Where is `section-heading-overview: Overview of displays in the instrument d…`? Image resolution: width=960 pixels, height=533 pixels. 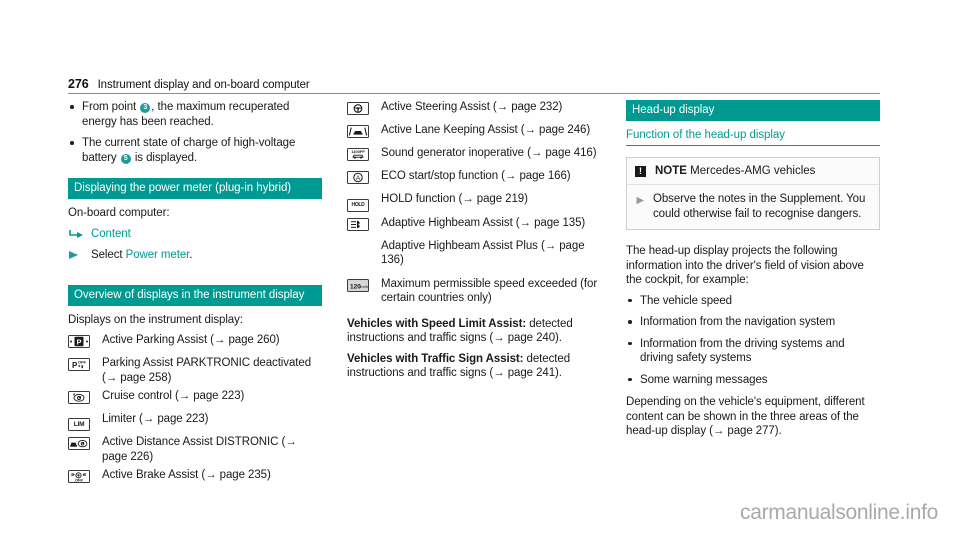
section-heading-overview: Overview of displays in the instrument d… is located at coordinates (195, 295).